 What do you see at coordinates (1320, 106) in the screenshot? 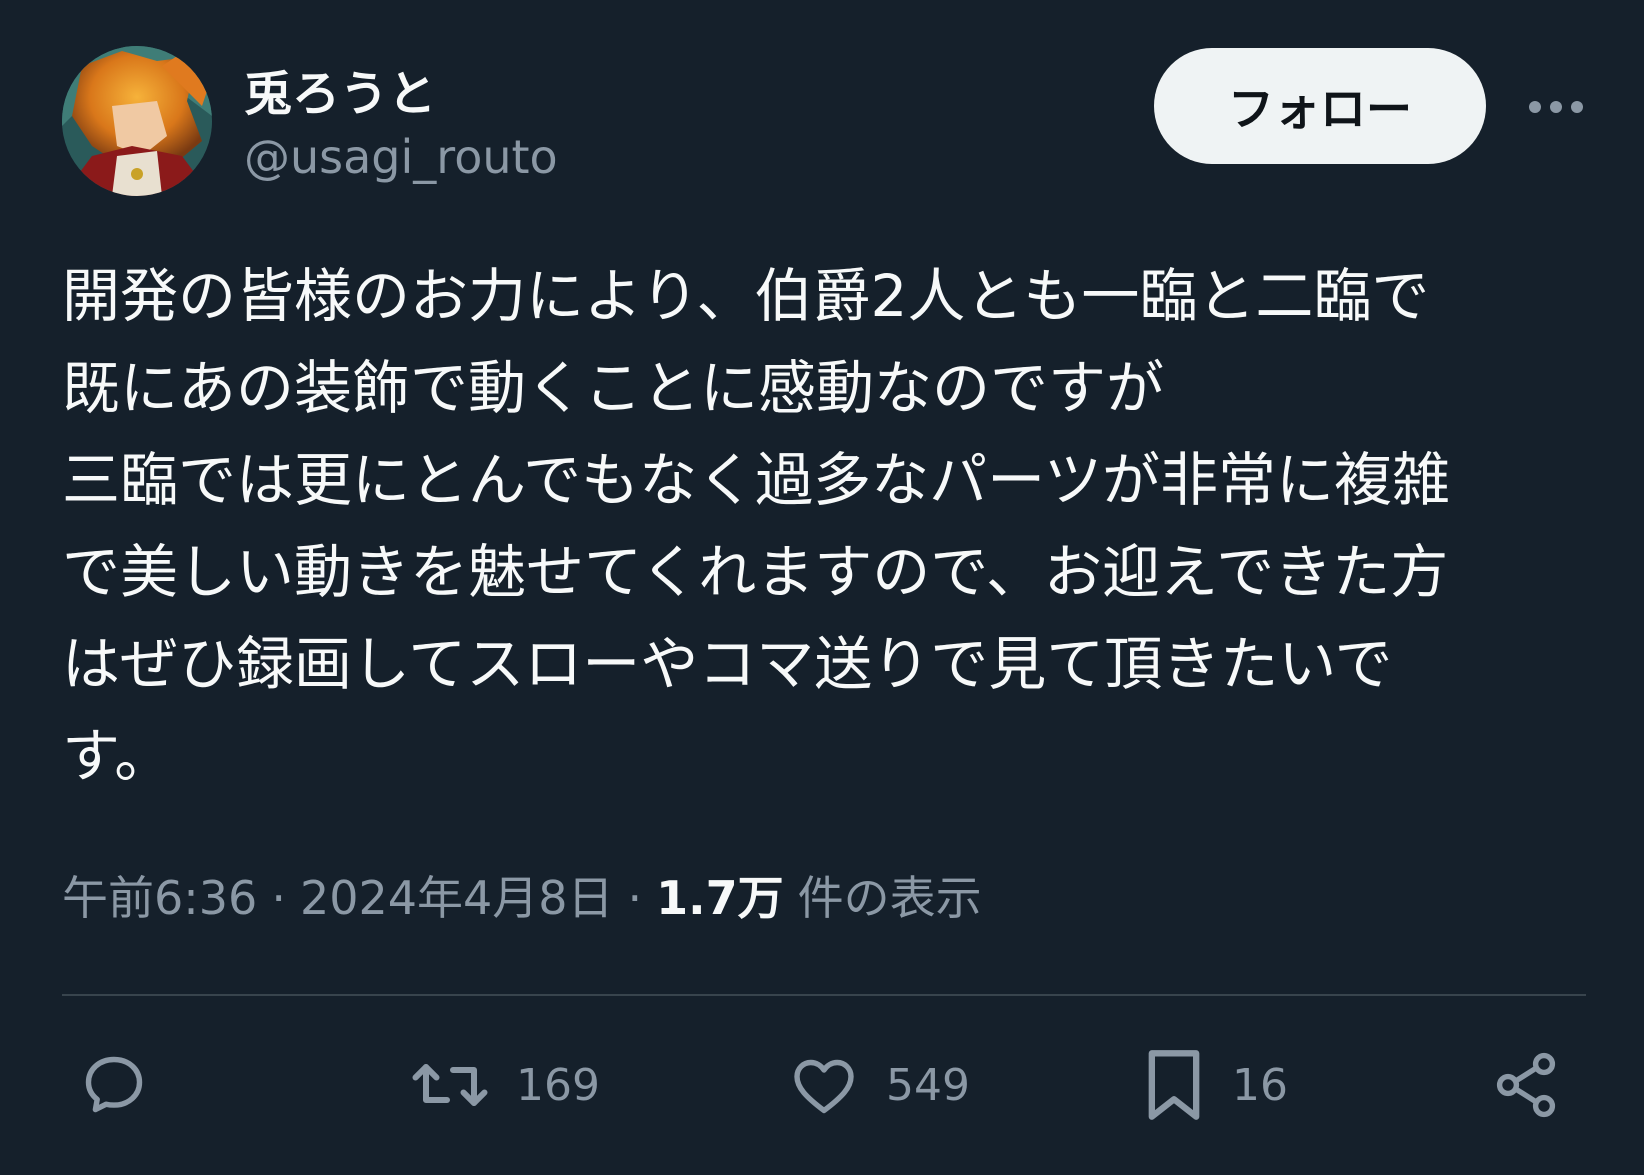
I see `follow-button: フォロー` at bounding box center [1320, 106].